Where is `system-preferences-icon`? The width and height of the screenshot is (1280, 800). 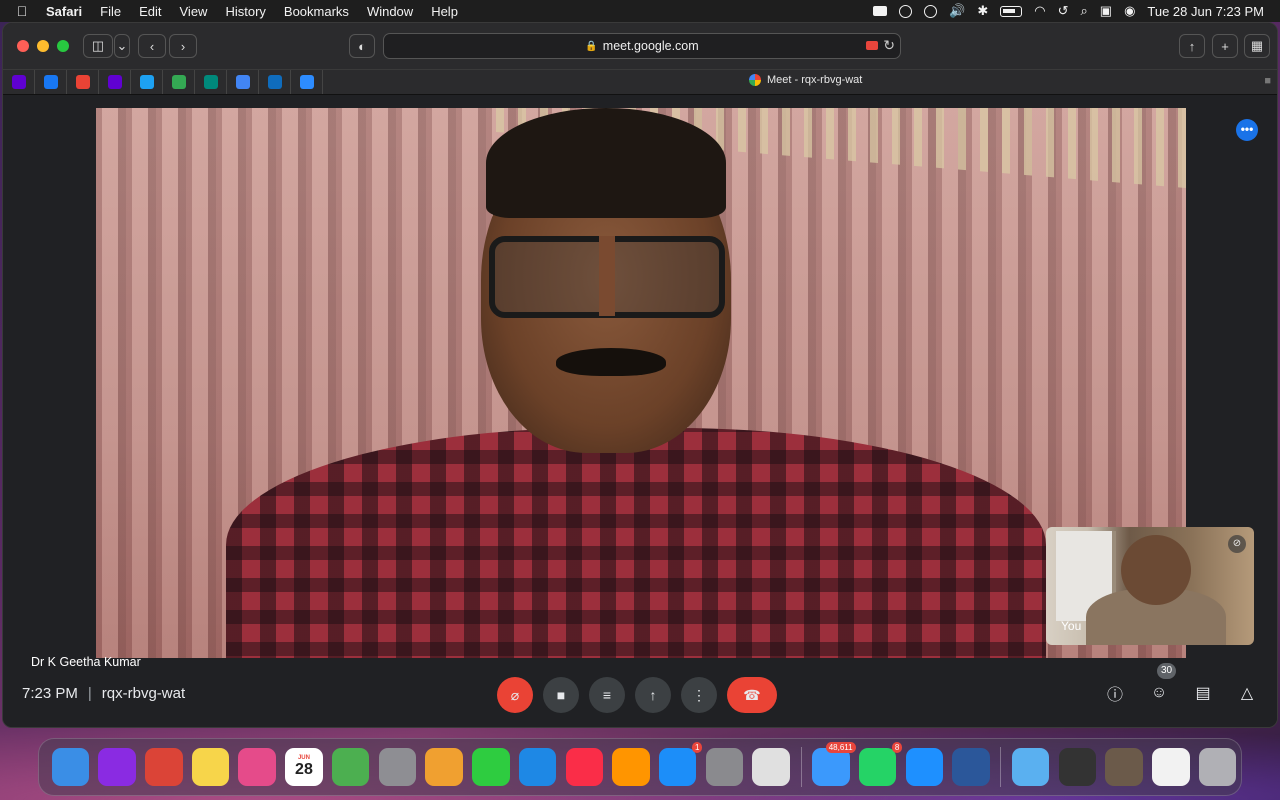
system-preferences-icon is located at coordinates (724, 767).